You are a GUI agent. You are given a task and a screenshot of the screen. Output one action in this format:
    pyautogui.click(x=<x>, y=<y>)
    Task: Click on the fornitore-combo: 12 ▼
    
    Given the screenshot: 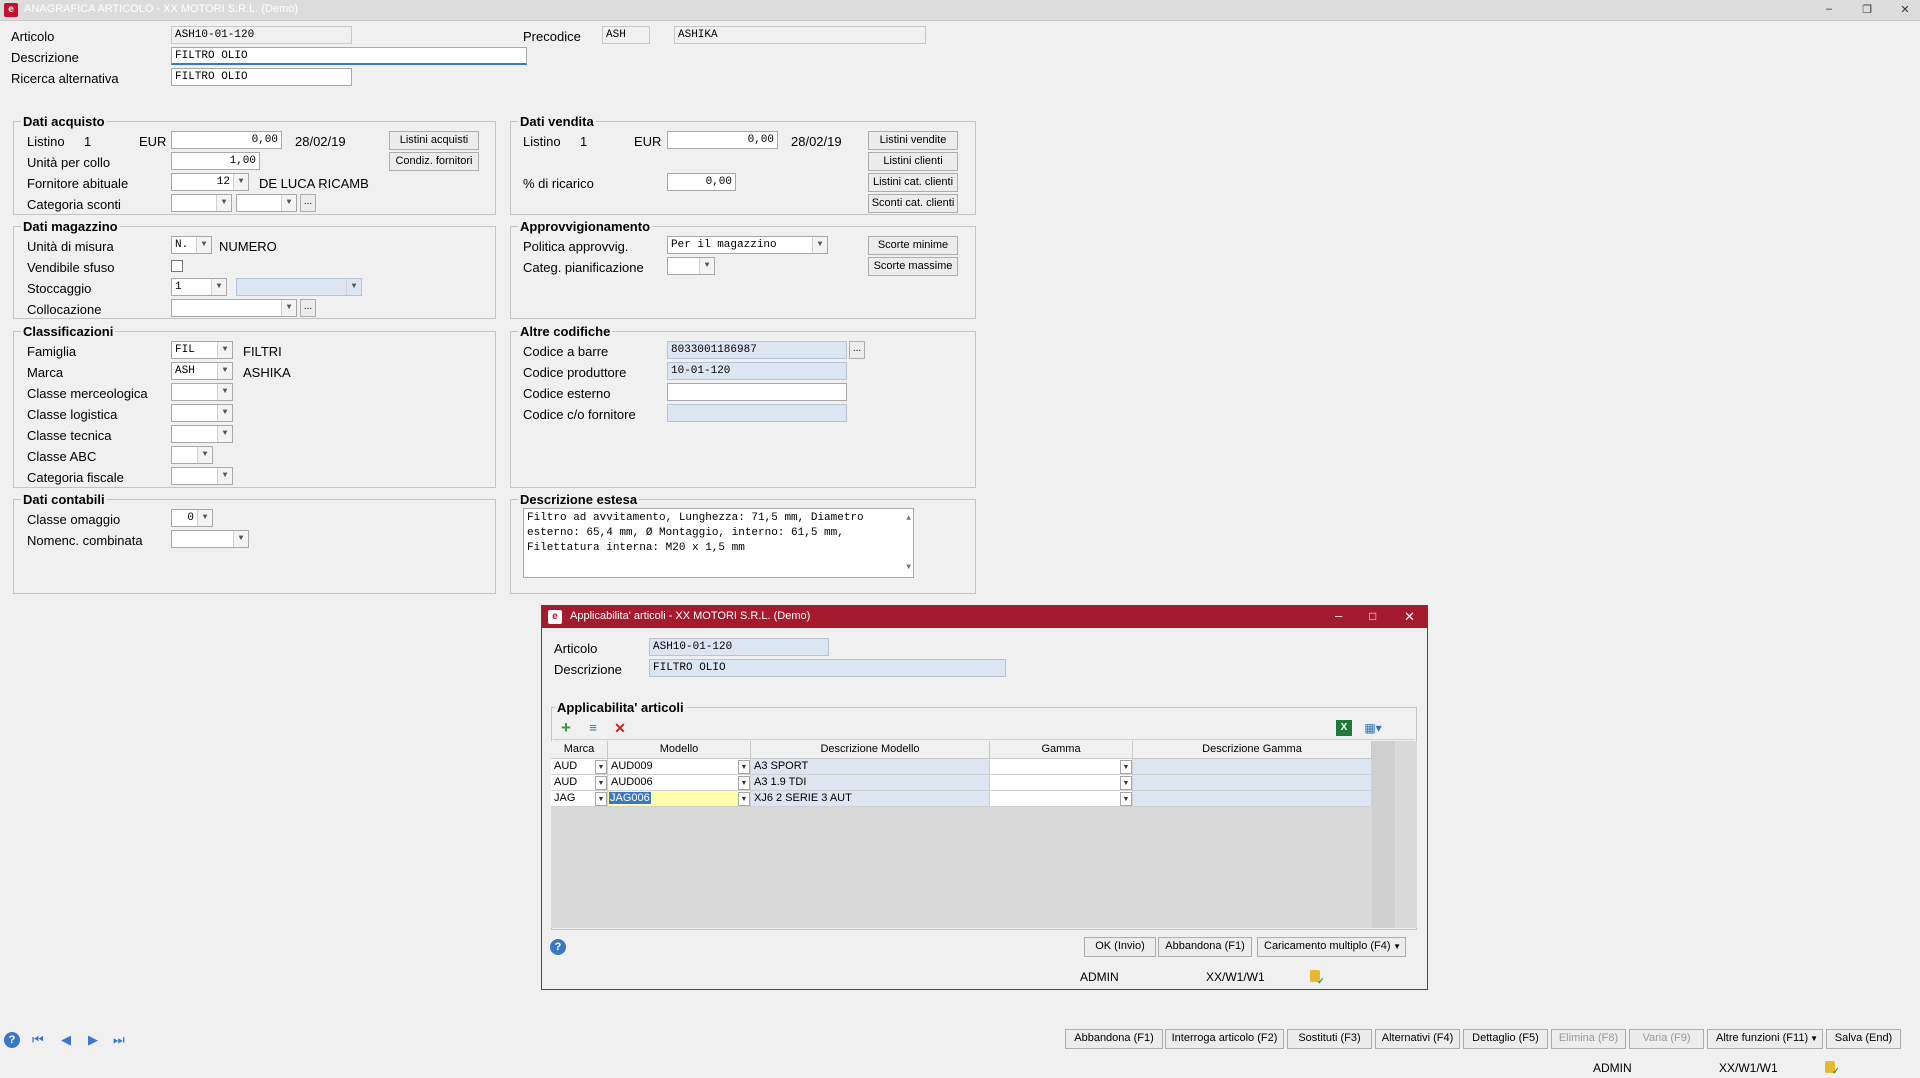 What is the action you would take?
    pyautogui.click(x=210, y=182)
    